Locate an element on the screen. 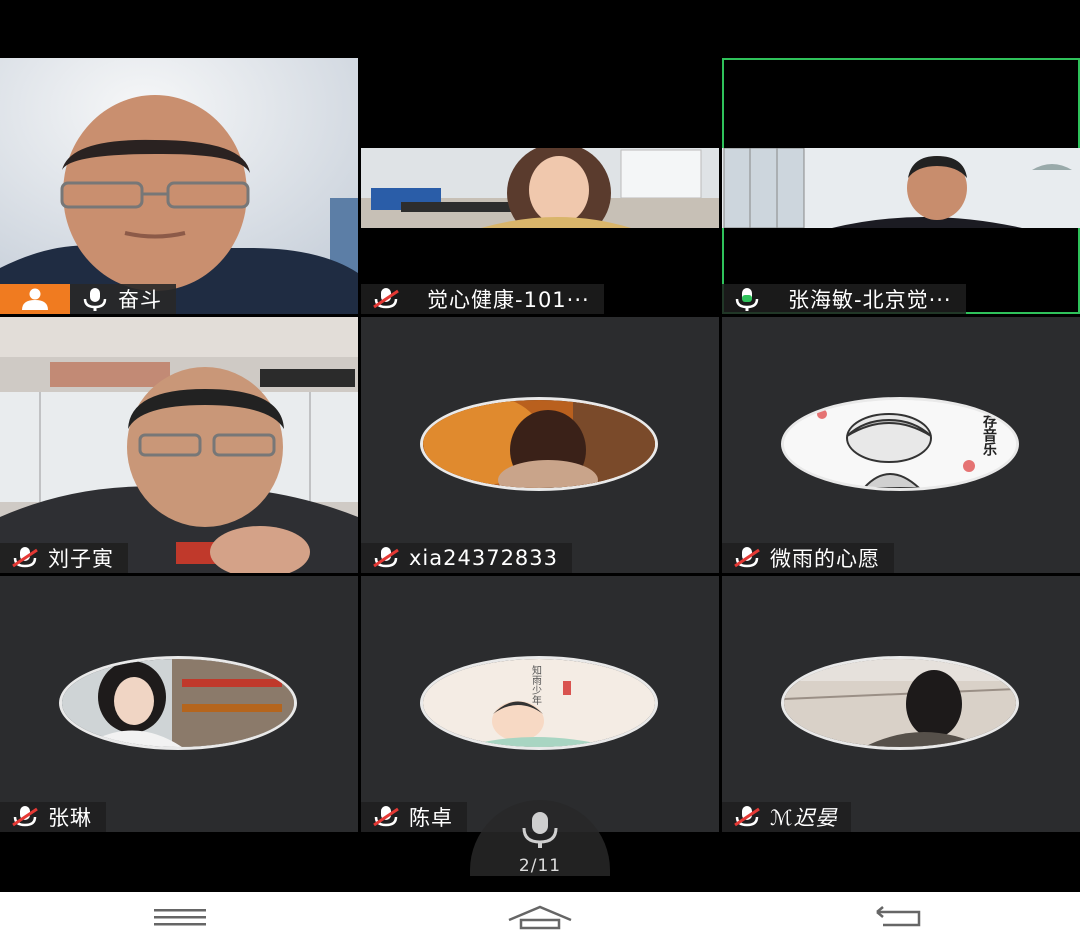 This screenshot has width=1080, height=942. participant-name: 刘子寅 is located at coordinates (81, 559).